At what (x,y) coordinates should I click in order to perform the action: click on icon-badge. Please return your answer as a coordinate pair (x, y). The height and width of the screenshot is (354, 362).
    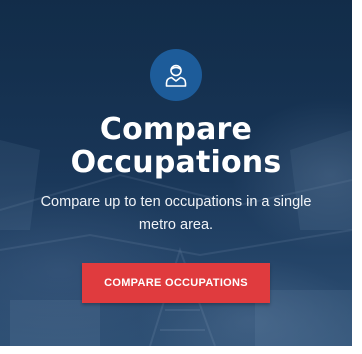
    Looking at the image, I should click on (176, 75).